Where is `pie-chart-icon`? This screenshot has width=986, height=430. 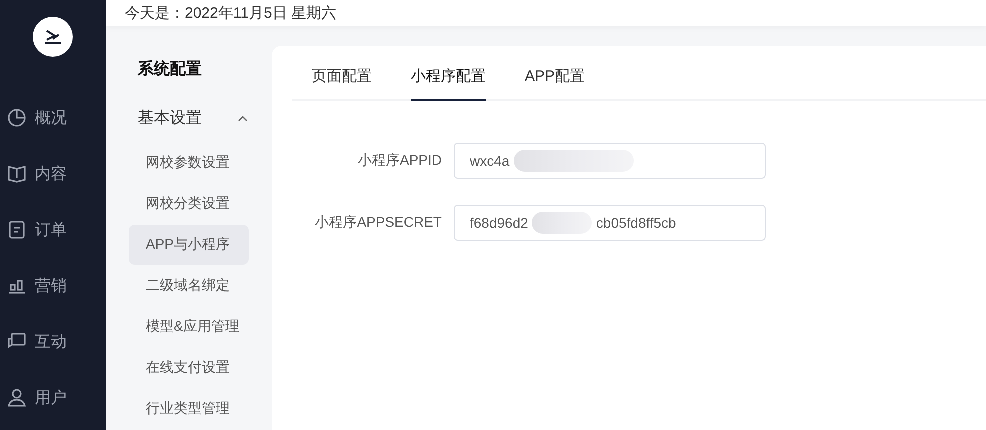
pie-chart-icon is located at coordinates (17, 118).